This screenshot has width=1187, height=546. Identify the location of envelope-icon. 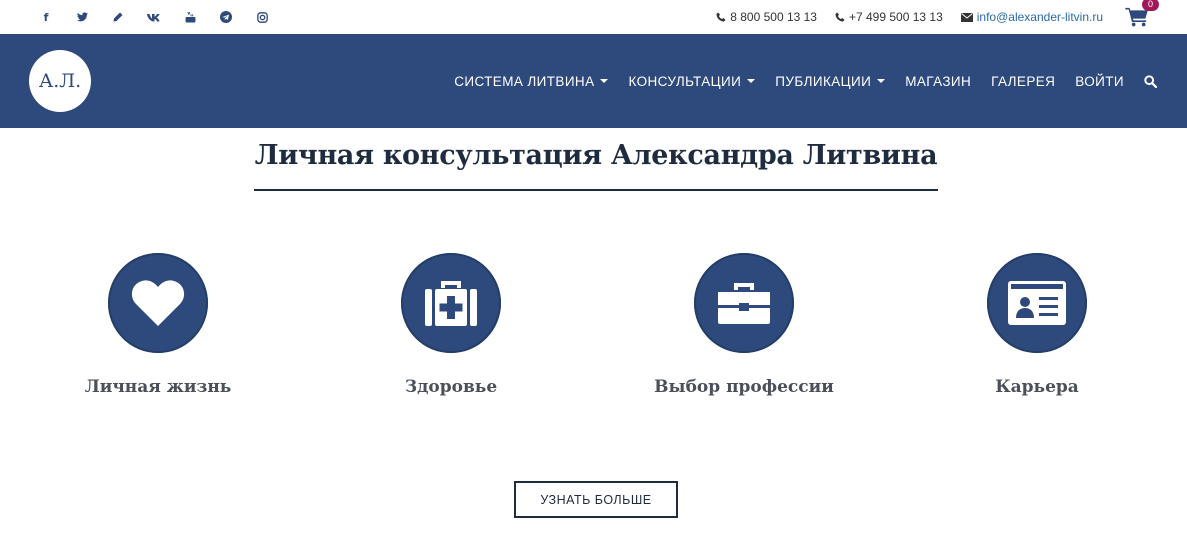
(966, 17).